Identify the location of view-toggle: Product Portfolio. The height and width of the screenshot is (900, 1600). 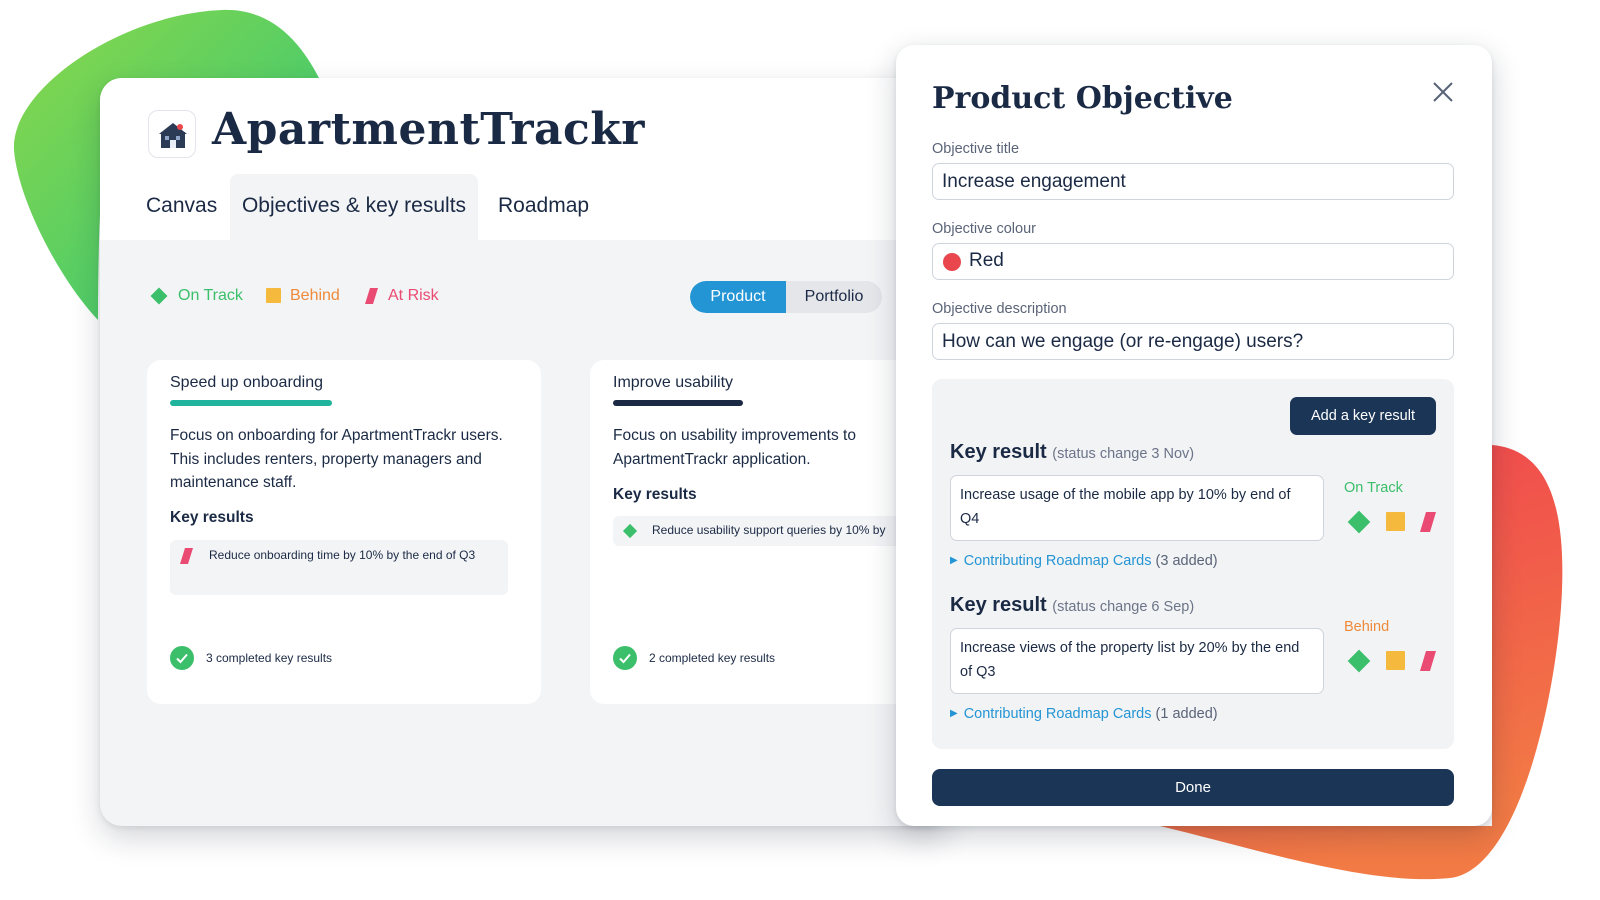
(786, 297).